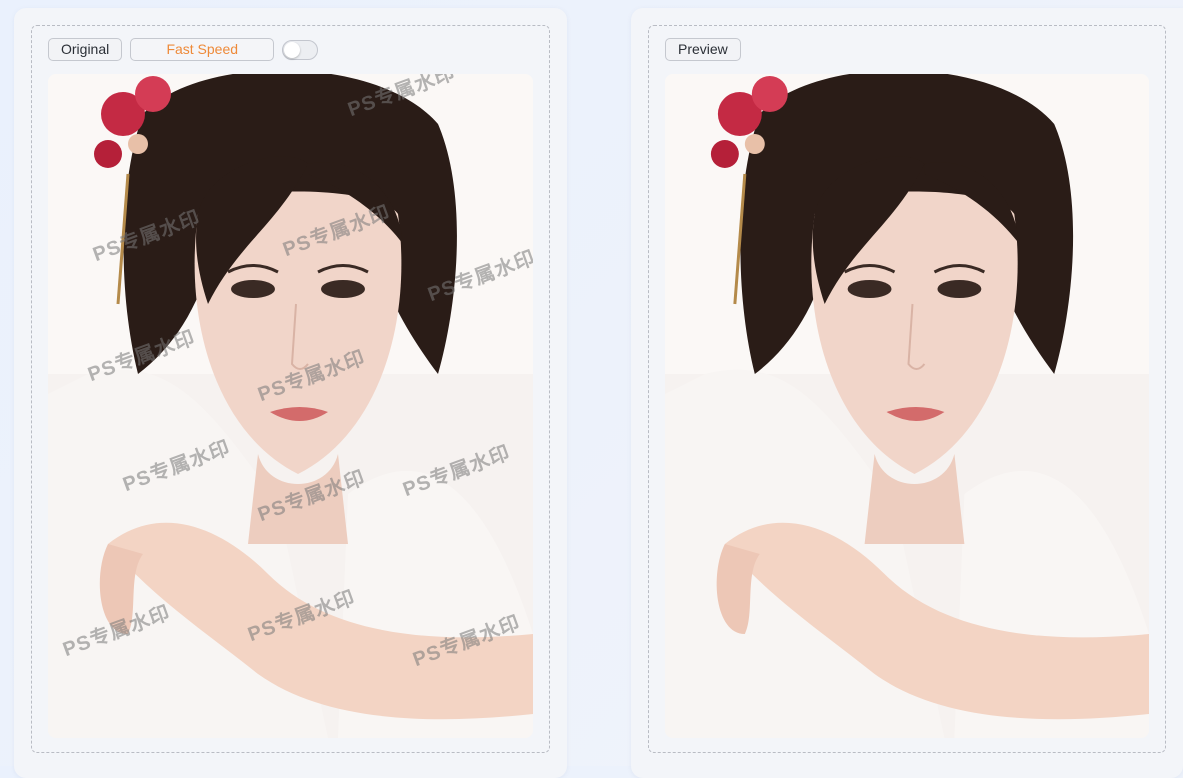 The image size is (1183, 778). I want to click on speed-toggle, so click(300, 49).